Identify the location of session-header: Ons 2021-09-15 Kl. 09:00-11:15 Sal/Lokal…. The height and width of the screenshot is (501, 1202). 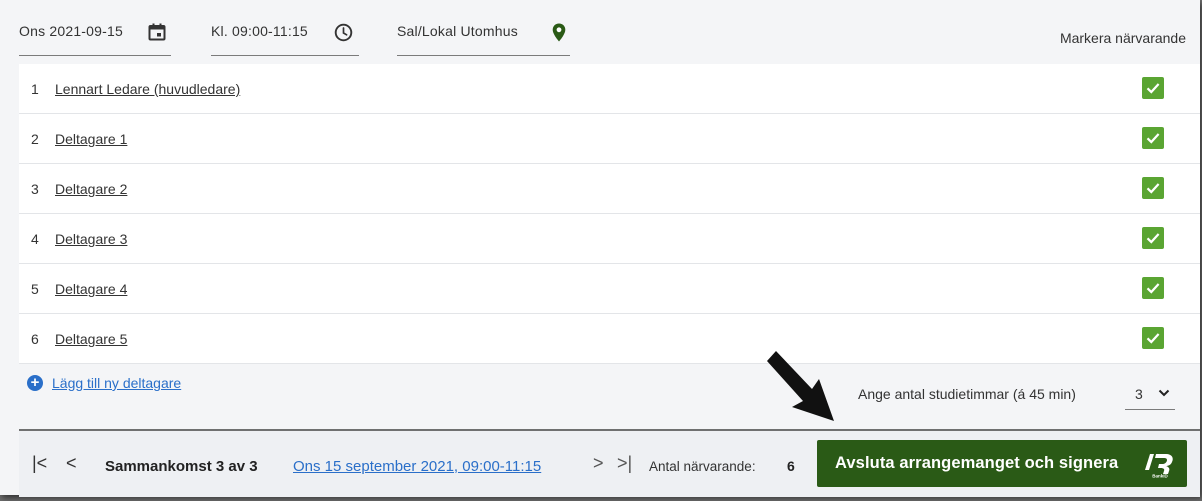
(600, 32).